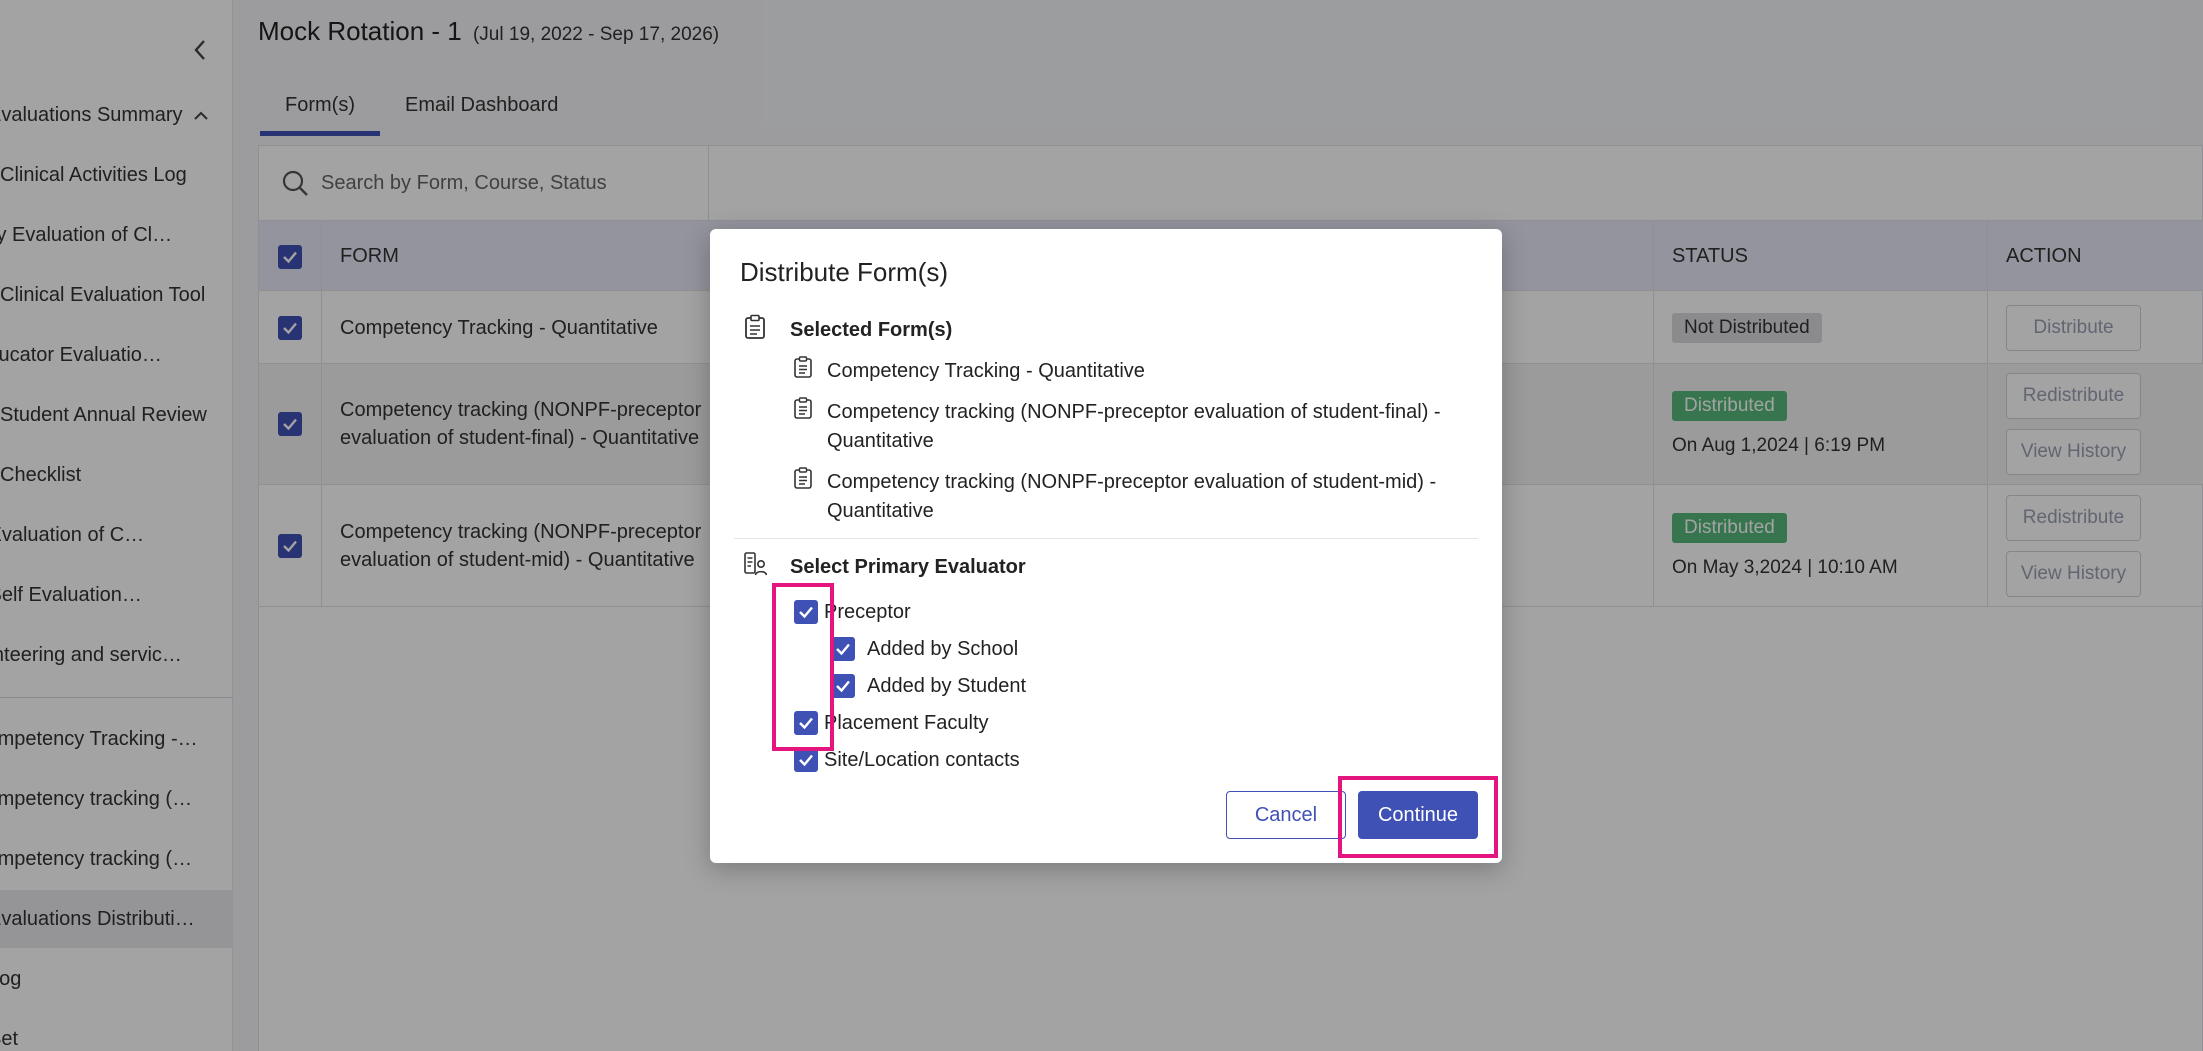 The width and height of the screenshot is (2203, 1051). I want to click on site-contacts-checkbox, so click(806, 760).